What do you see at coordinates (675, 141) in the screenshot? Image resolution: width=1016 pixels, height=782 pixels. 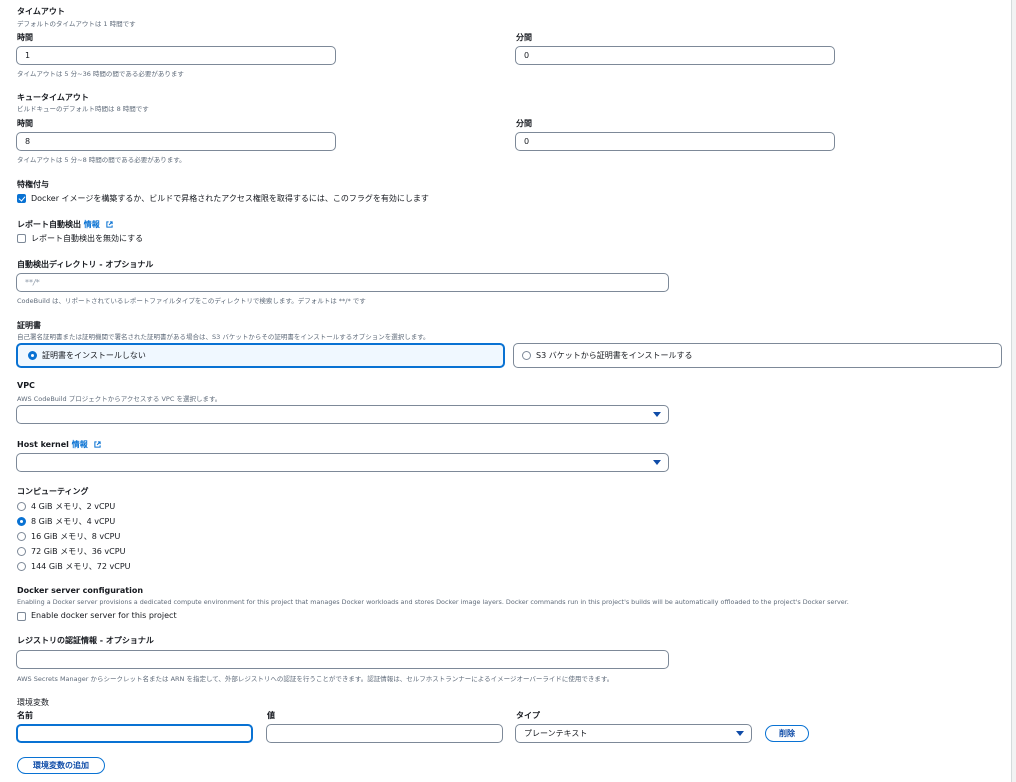 I see `queue-timeout-minutes-input` at bounding box center [675, 141].